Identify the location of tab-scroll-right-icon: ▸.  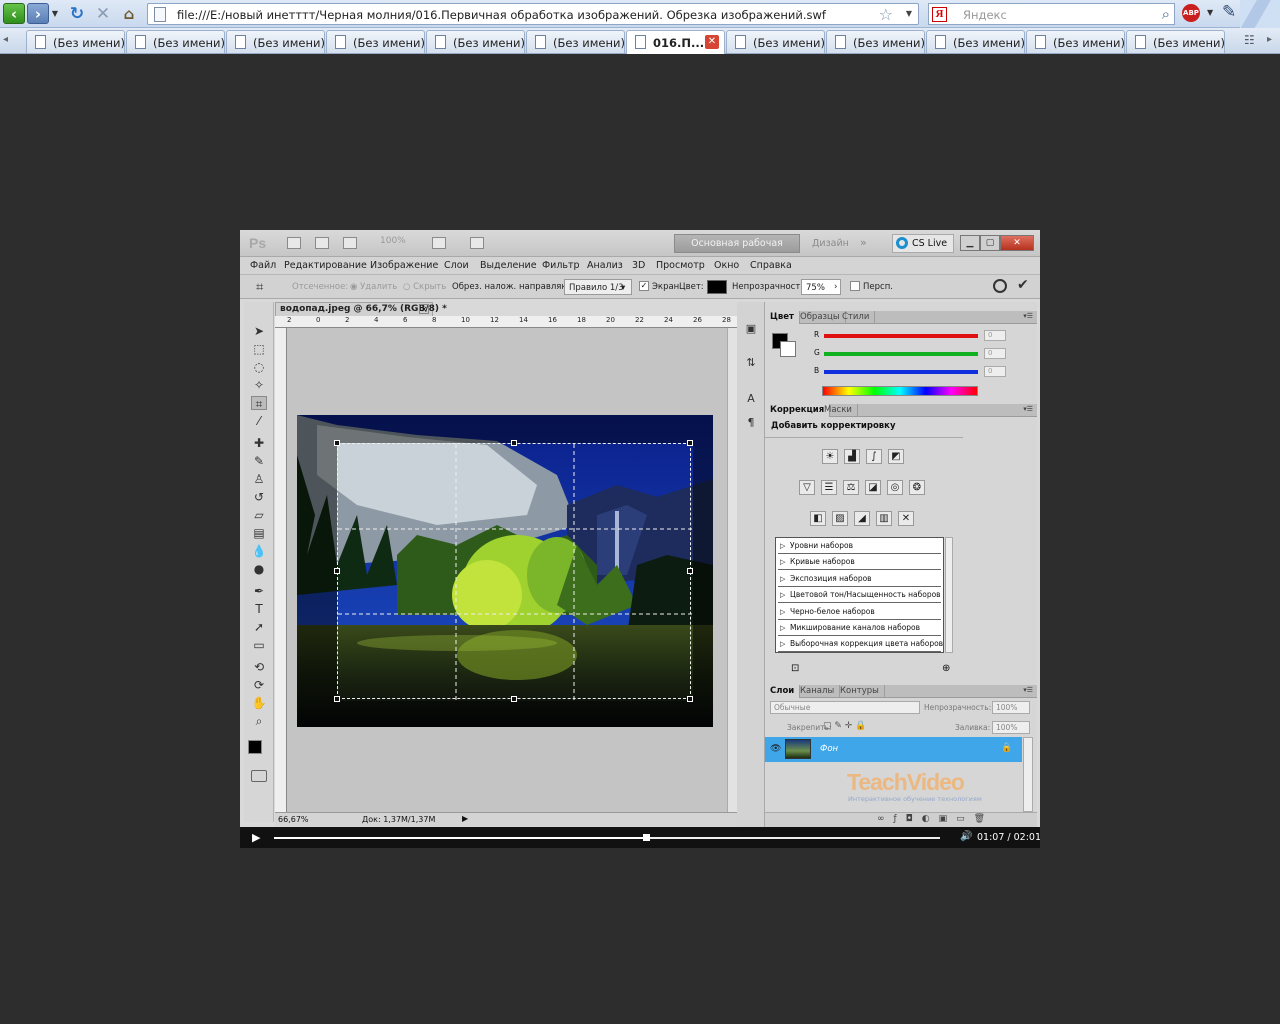
(1269, 39).